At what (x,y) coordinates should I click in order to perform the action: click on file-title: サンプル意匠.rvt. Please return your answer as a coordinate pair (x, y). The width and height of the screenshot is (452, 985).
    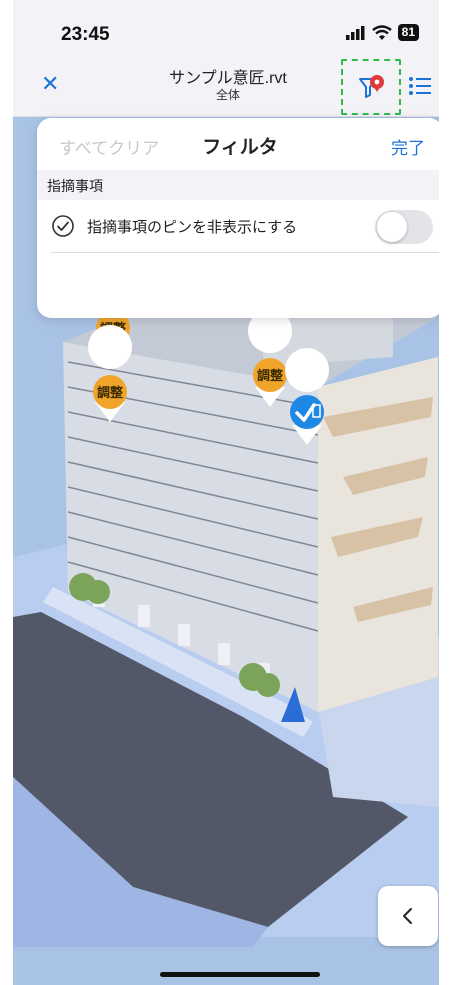
    Looking at the image, I should click on (228, 78).